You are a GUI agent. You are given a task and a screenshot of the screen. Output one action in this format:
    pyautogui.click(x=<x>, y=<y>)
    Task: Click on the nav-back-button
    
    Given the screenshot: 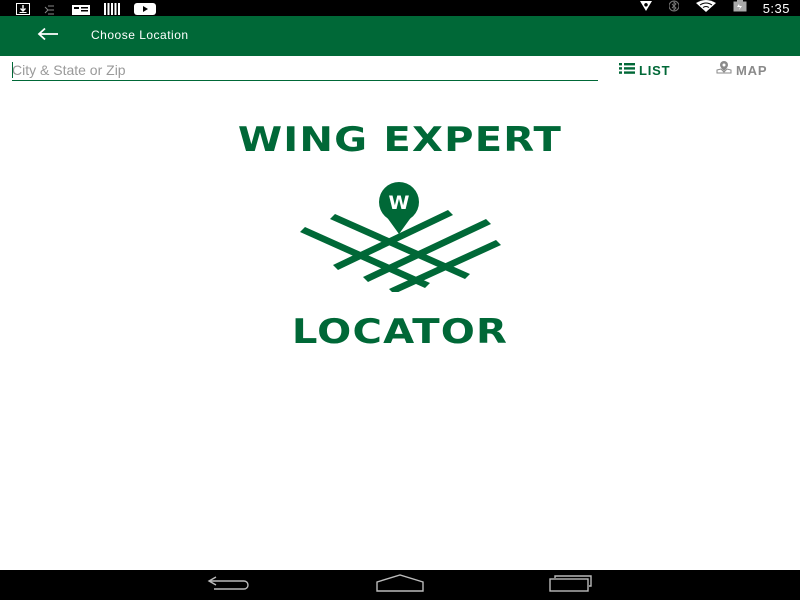 What is the action you would take?
    pyautogui.click(x=229, y=585)
    